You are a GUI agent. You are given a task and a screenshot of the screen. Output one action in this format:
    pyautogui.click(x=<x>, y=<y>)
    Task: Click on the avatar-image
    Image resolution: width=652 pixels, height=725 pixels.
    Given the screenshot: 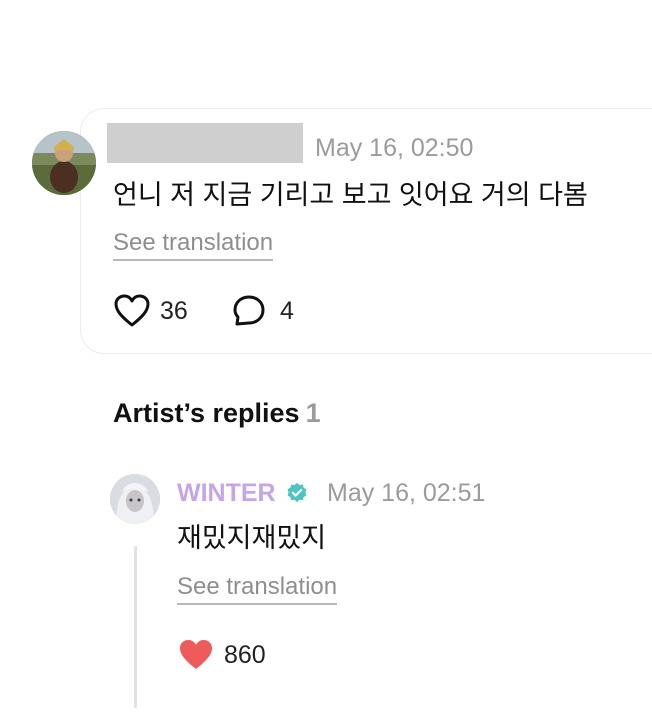 What is the action you would take?
    pyautogui.click(x=64, y=163)
    